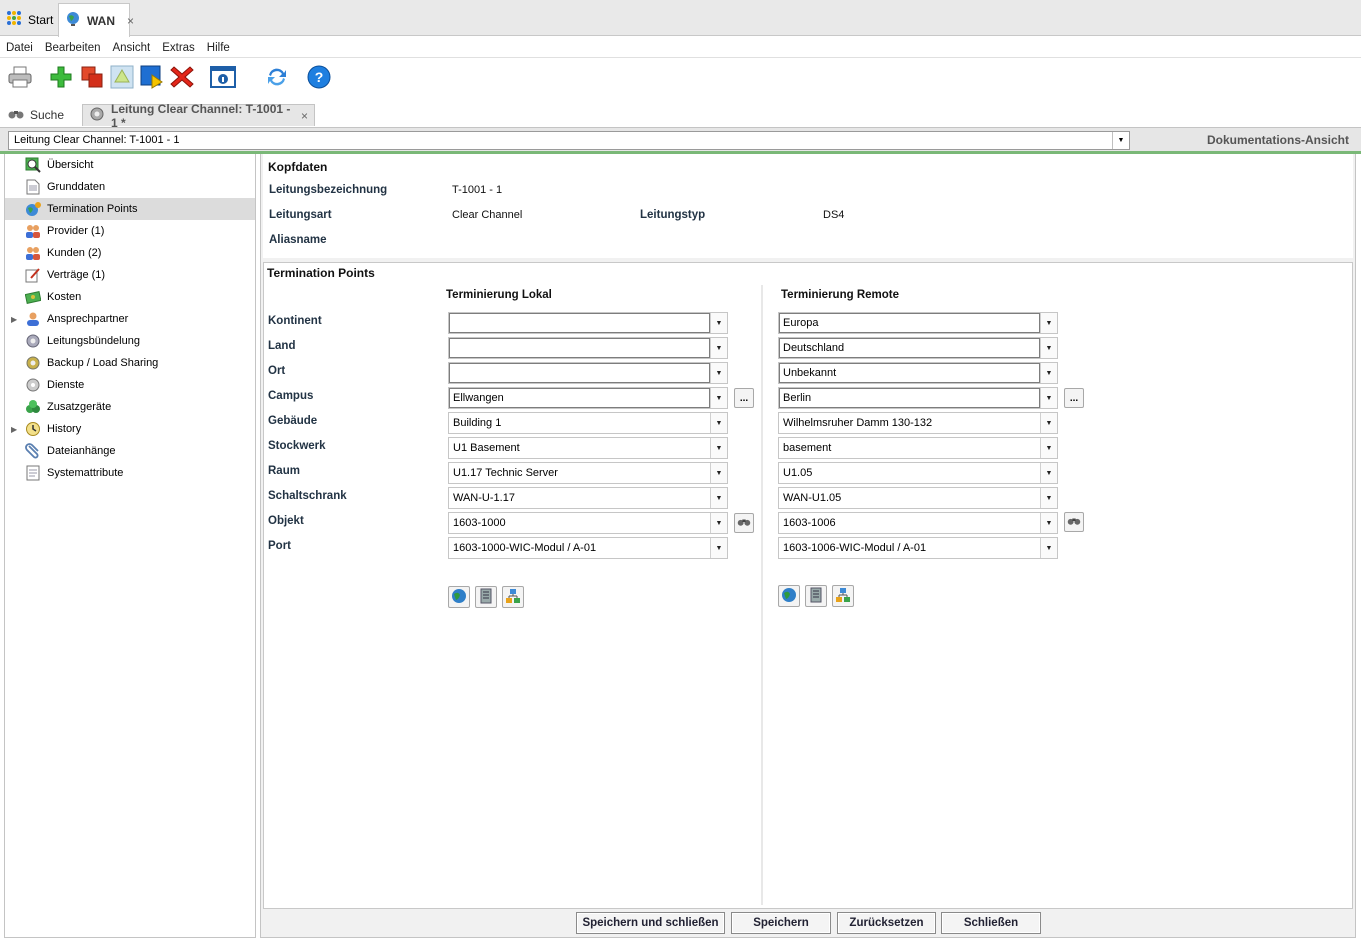 The image size is (1361, 941). What do you see at coordinates (588, 448) in the screenshot?
I see `local-stockwerk-select: U1 Basement ▼` at bounding box center [588, 448].